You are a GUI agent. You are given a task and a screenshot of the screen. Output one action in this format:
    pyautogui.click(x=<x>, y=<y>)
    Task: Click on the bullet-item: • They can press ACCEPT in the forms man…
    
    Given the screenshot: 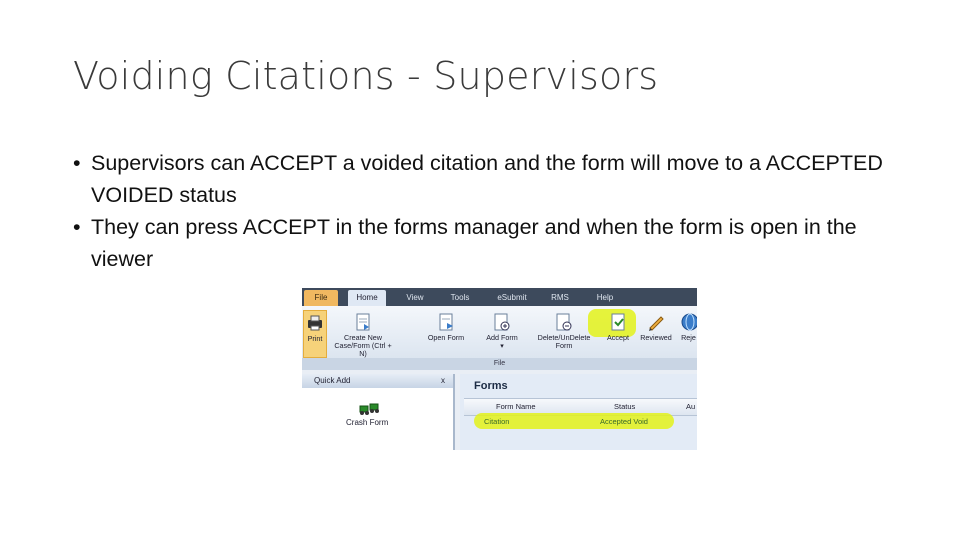 What is the action you would take?
    pyautogui.click(x=488, y=243)
    